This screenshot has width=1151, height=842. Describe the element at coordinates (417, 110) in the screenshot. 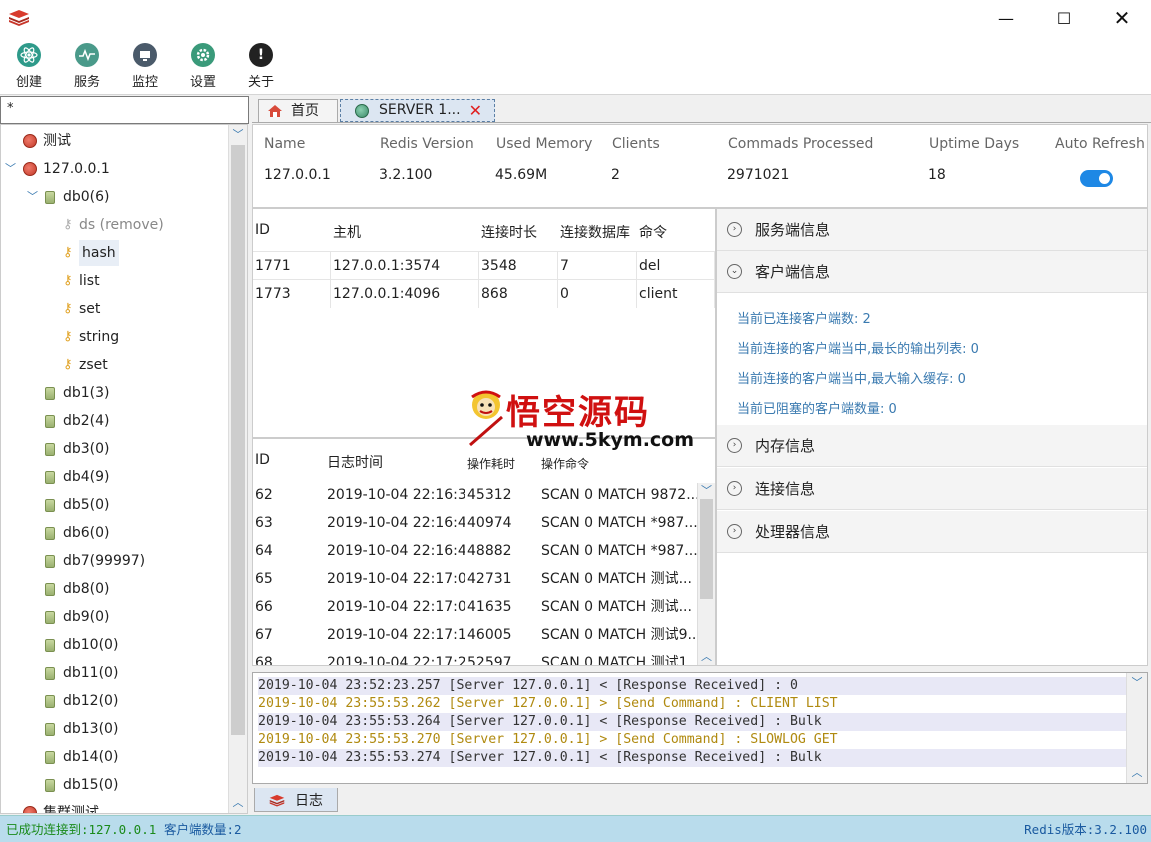

I see `tab-server: SERVER 1... ✕` at that location.